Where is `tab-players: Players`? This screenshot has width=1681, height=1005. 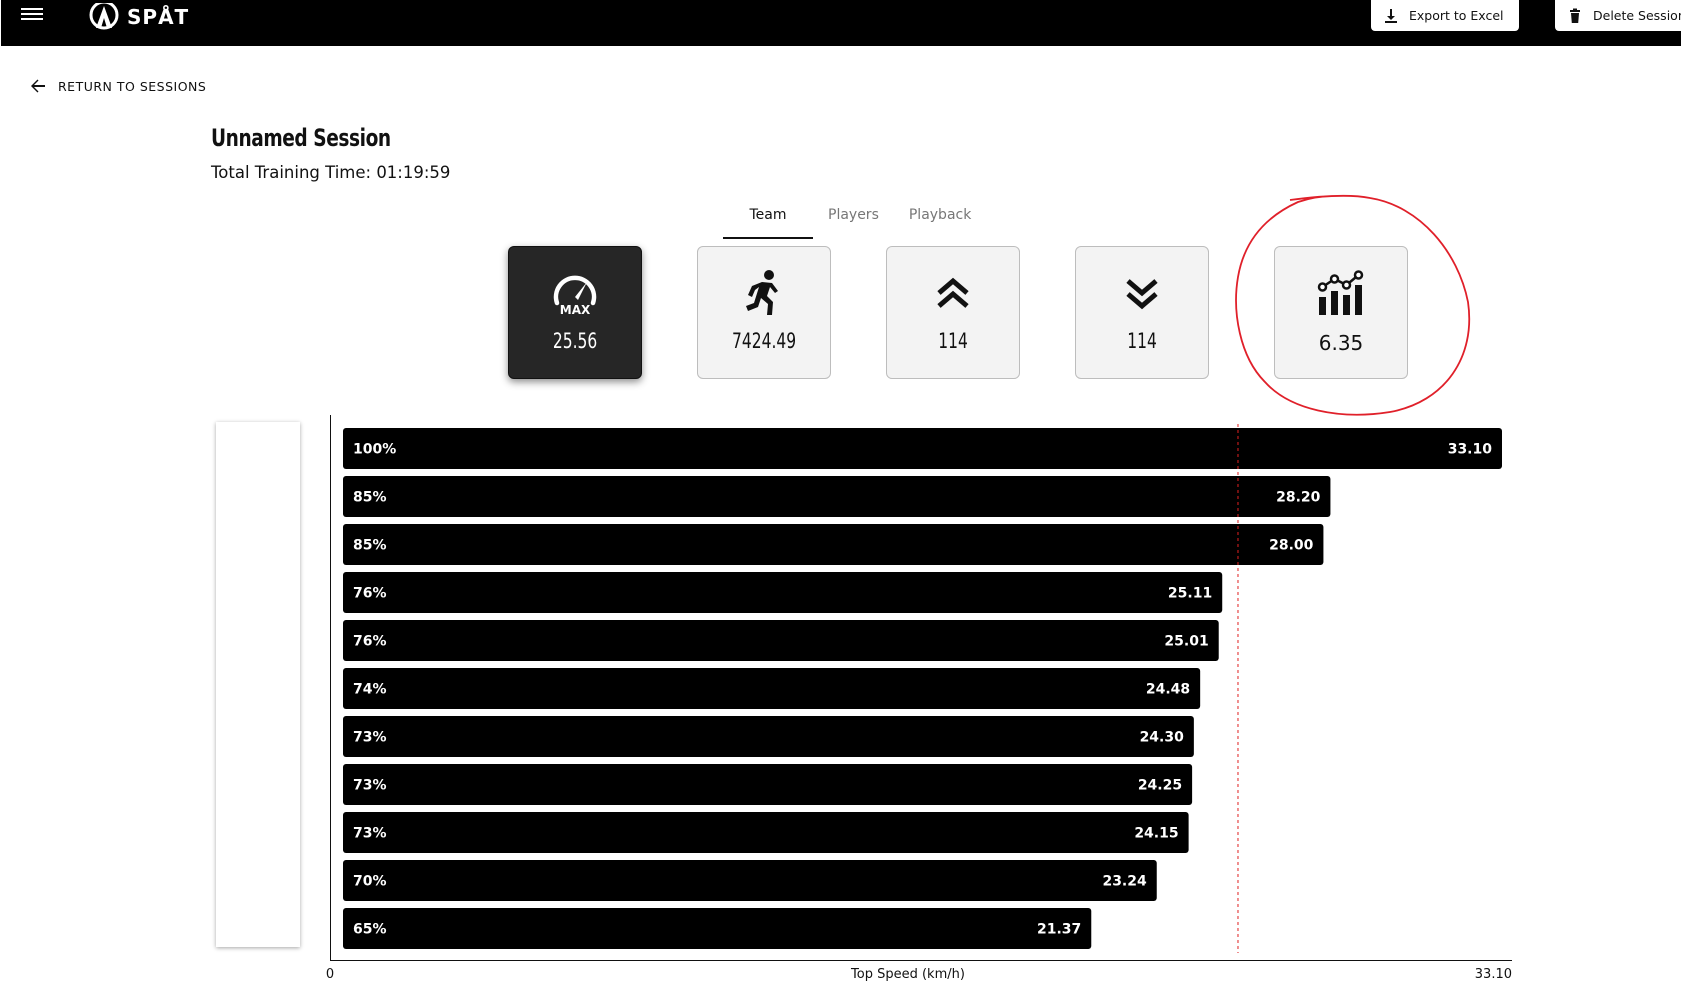
tab-players: Players is located at coordinates (853, 219).